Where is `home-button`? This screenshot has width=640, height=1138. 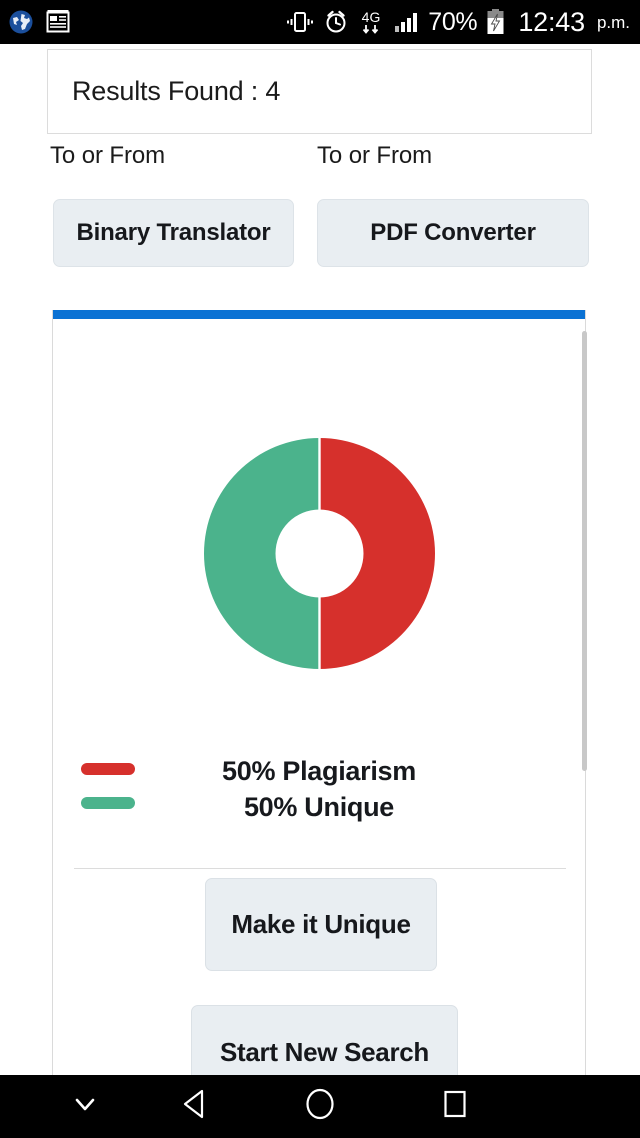
home-button is located at coordinates (320, 1106).